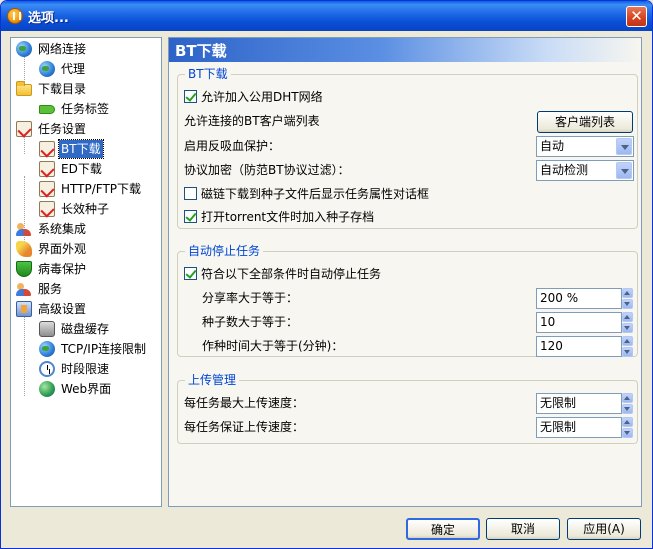  What do you see at coordinates (584, 403) in the screenshot?
I see `max-upload-input: 无限制` at bounding box center [584, 403].